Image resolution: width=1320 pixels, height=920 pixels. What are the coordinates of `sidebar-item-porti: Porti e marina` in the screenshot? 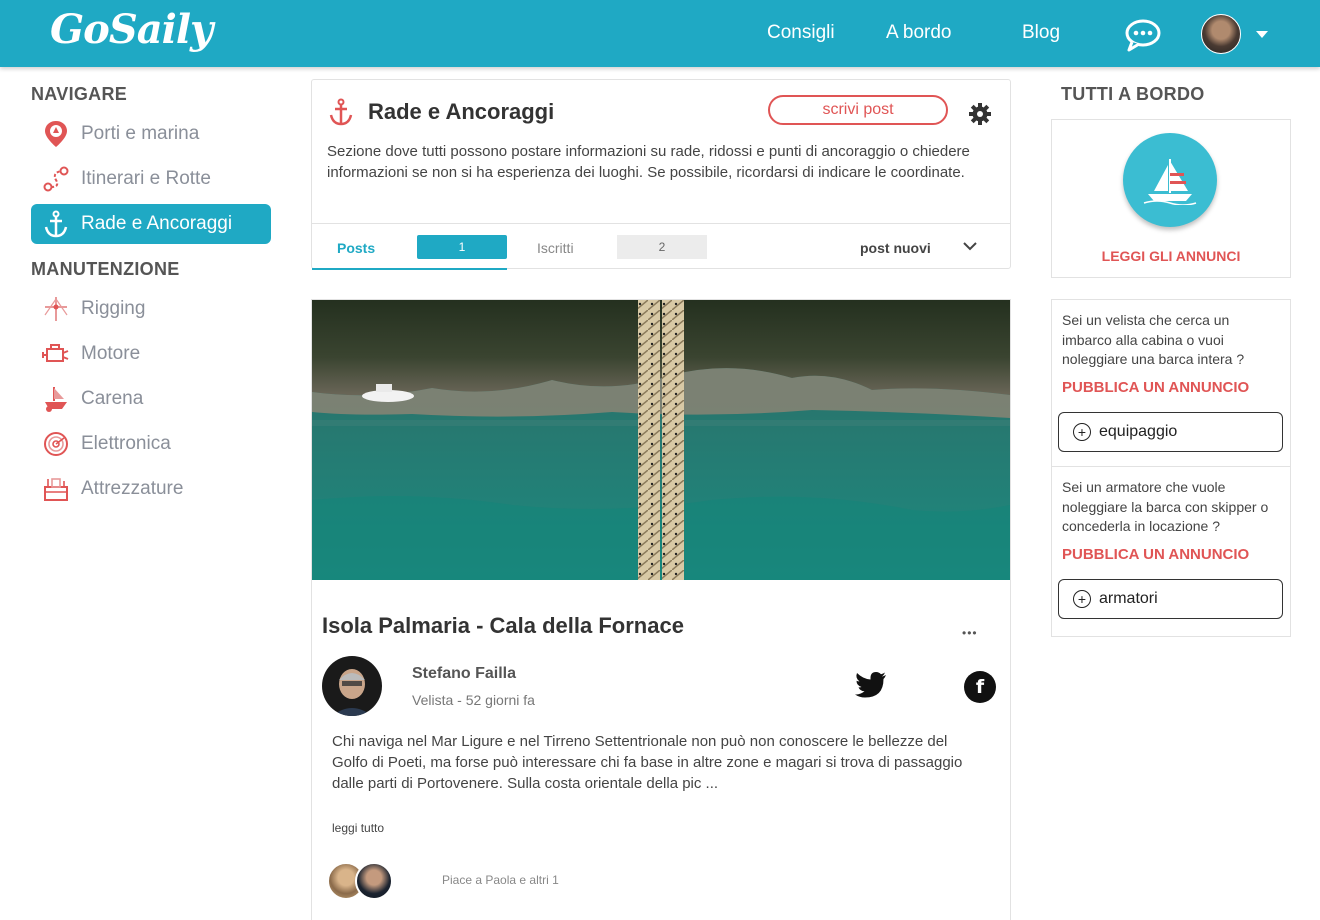 It's located at (151, 134).